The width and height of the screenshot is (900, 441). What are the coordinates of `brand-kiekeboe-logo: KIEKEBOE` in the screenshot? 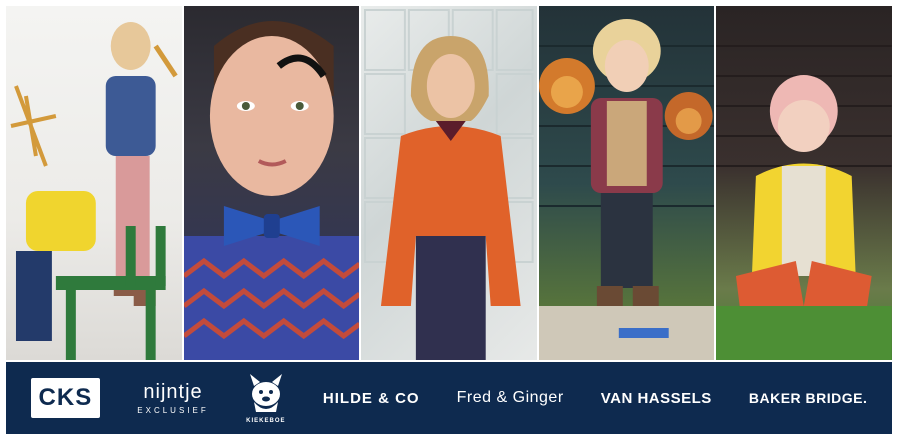 It's located at (266, 398).